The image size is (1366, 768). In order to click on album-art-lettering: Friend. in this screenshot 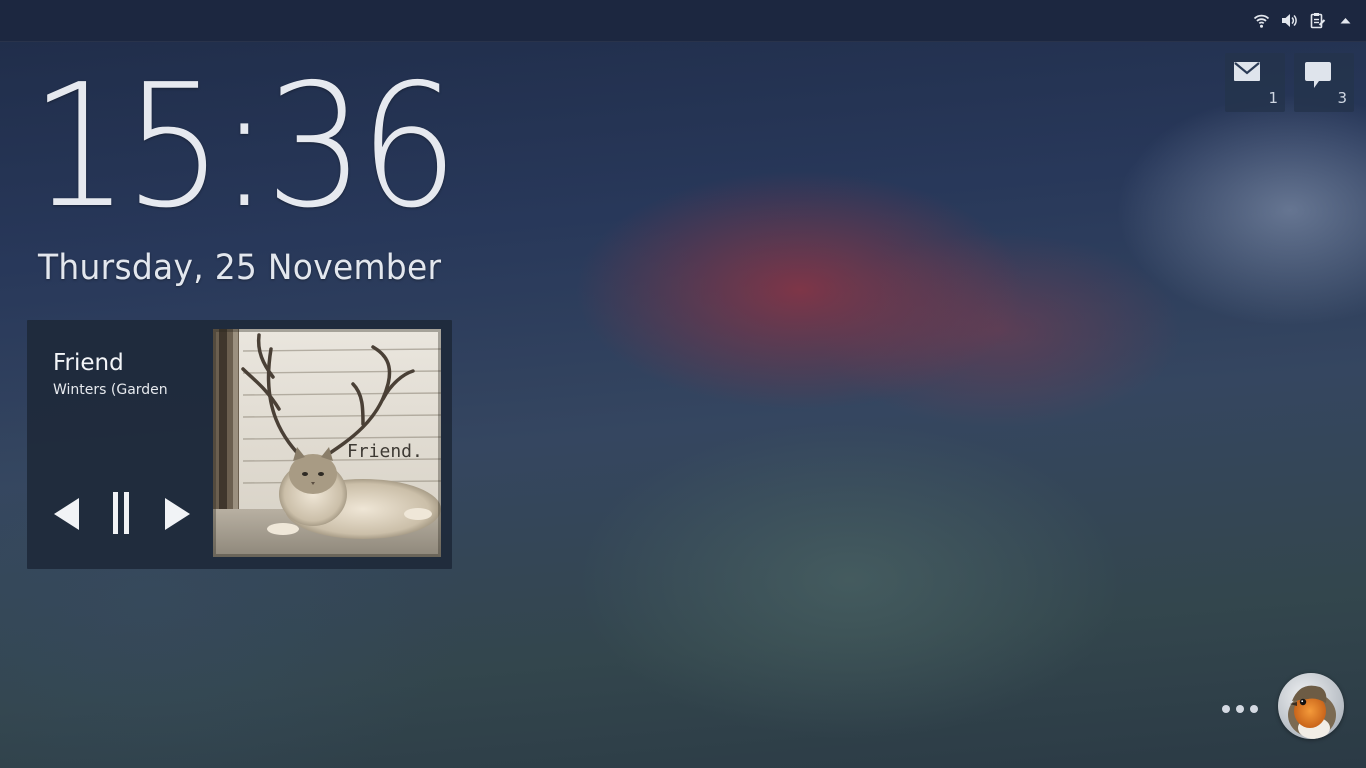, I will do `click(385, 451)`.